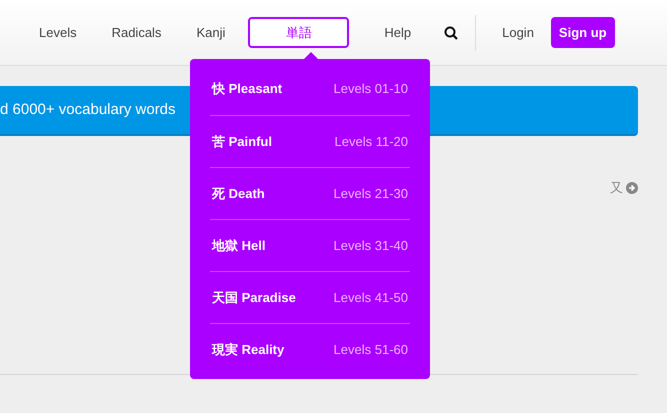  Describe the element at coordinates (582, 32) in the screenshot. I see `signup-button: Sign up` at that location.